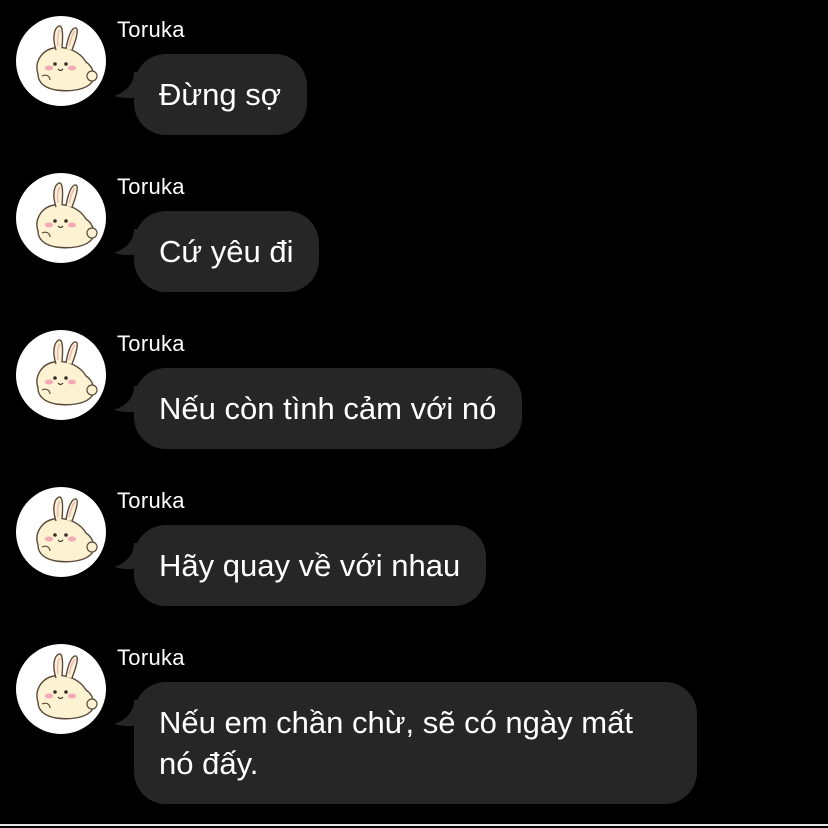 This screenshot has width=828, height=828. Describe the element at coordinates (415, 743) in the screenshot. I see `message-bubble: Nếu em chần chừ, sẽ có ngày mất nó đấy.` at that location.